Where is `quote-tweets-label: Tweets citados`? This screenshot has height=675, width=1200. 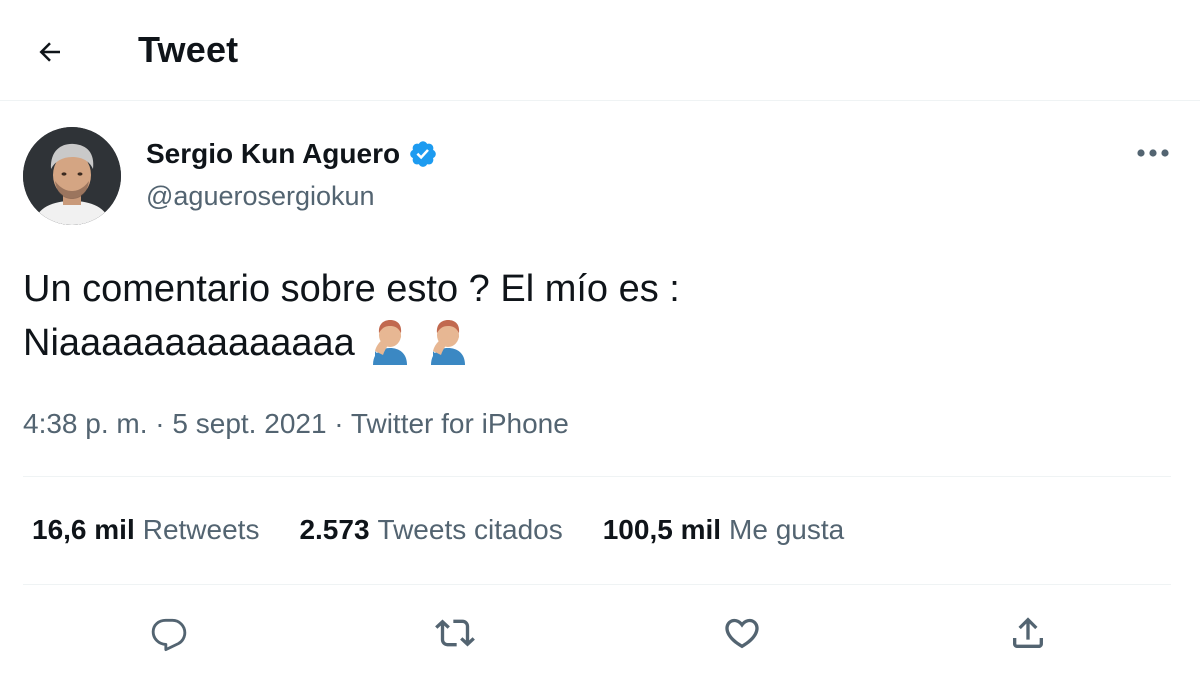
quote-tweets-label: Tweets citados is located at coordinates (470, 529).